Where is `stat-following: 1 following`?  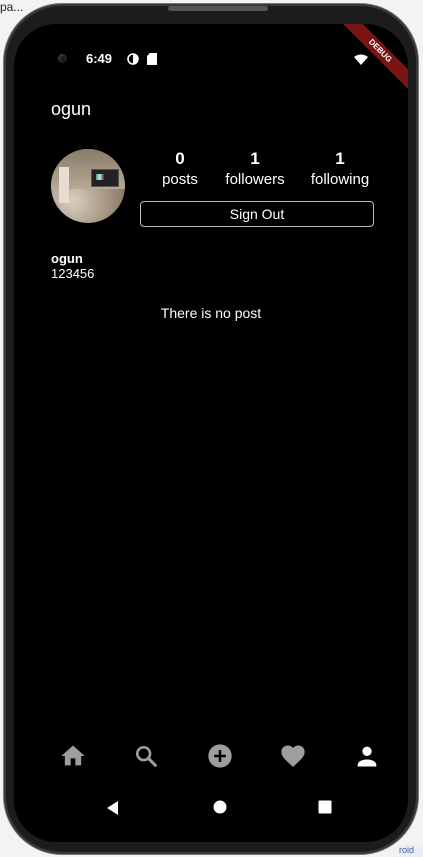
stat-following: 1 following is located at coordinates (340, 169).